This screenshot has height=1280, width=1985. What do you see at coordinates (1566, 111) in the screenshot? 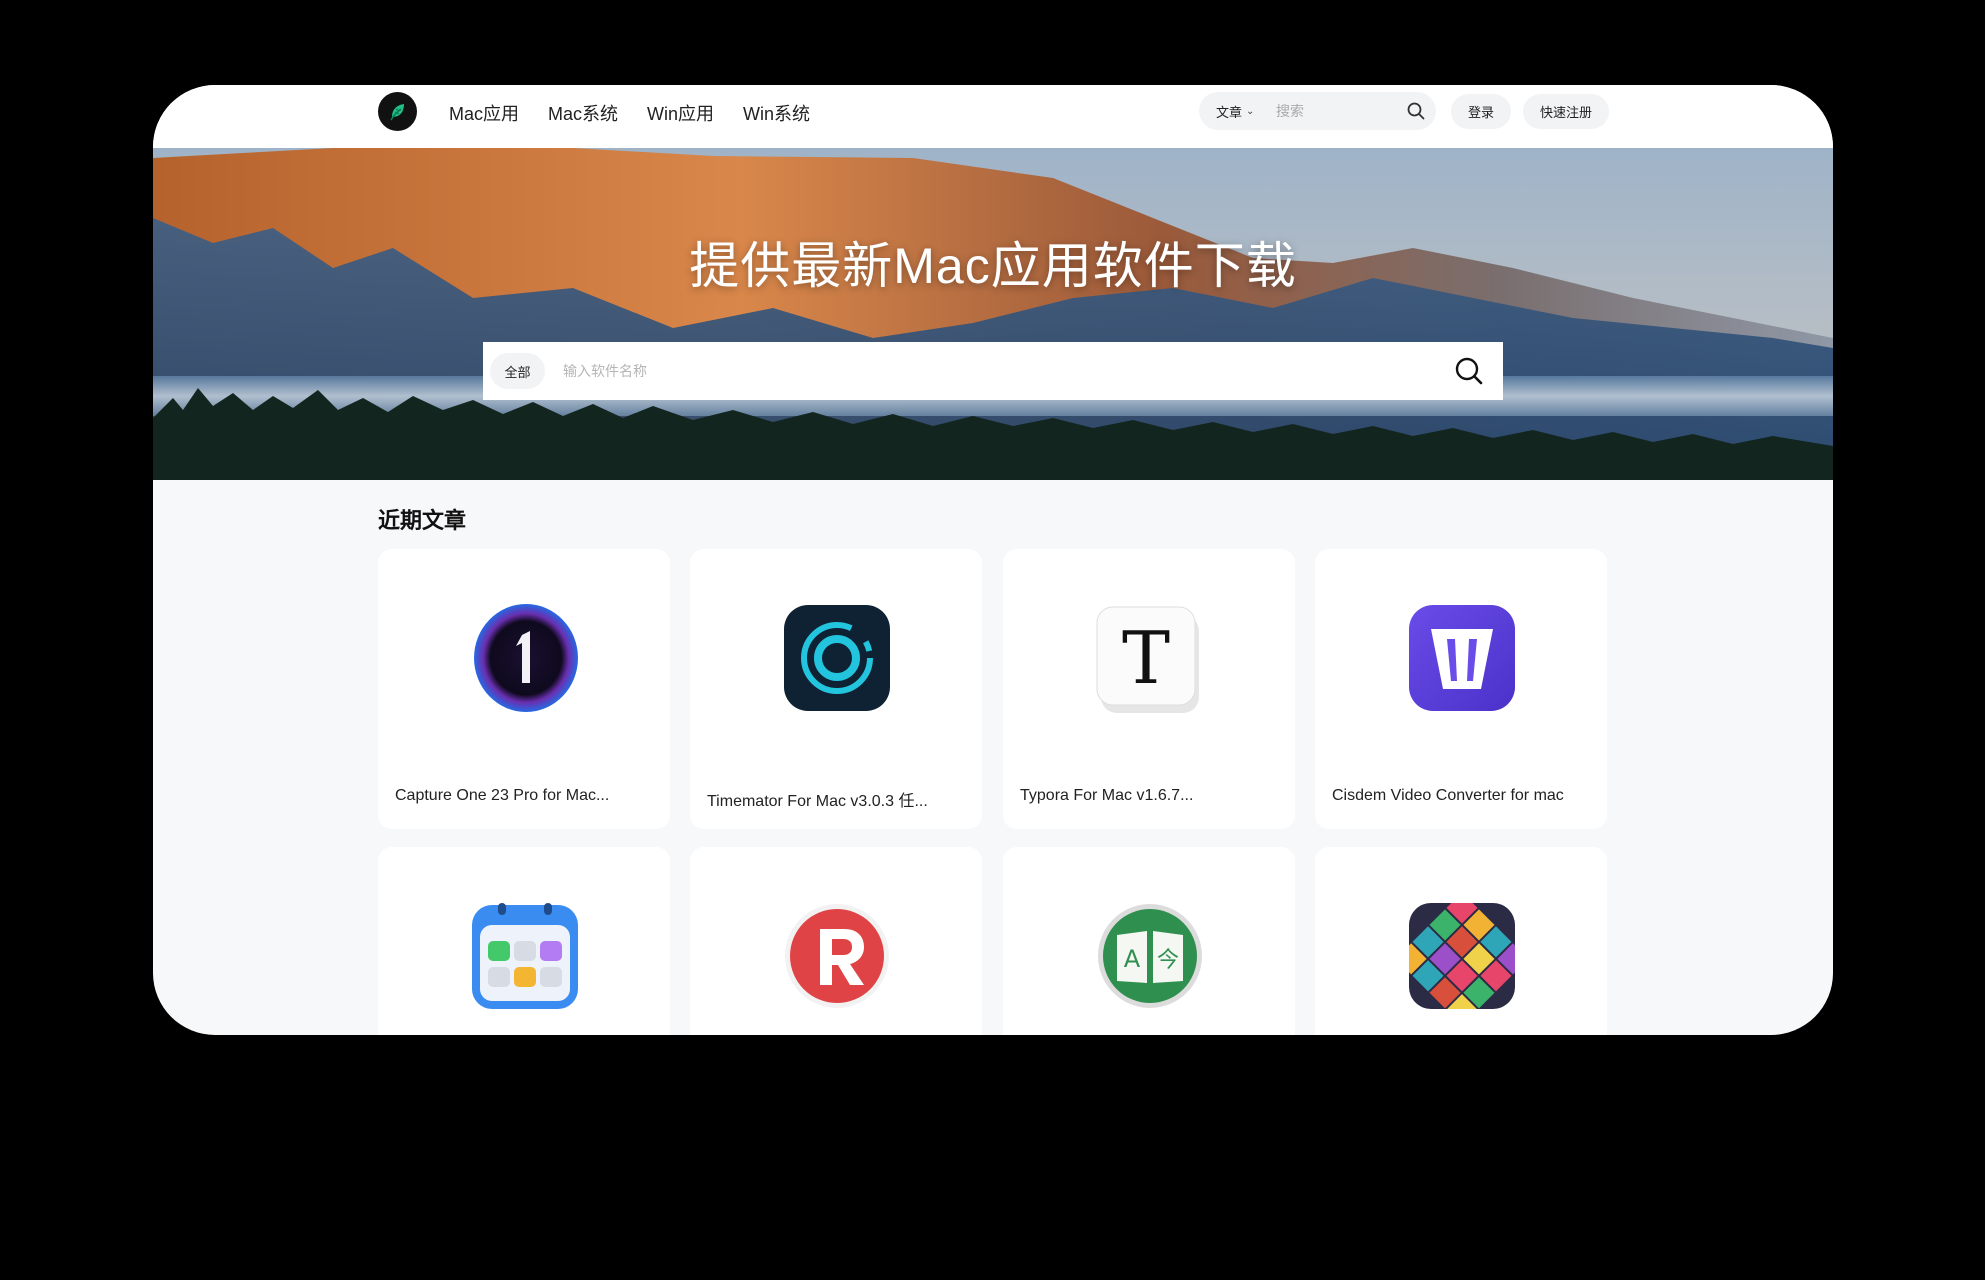
I see `register-button: 快速注册` at bounding box center [1566, 111].